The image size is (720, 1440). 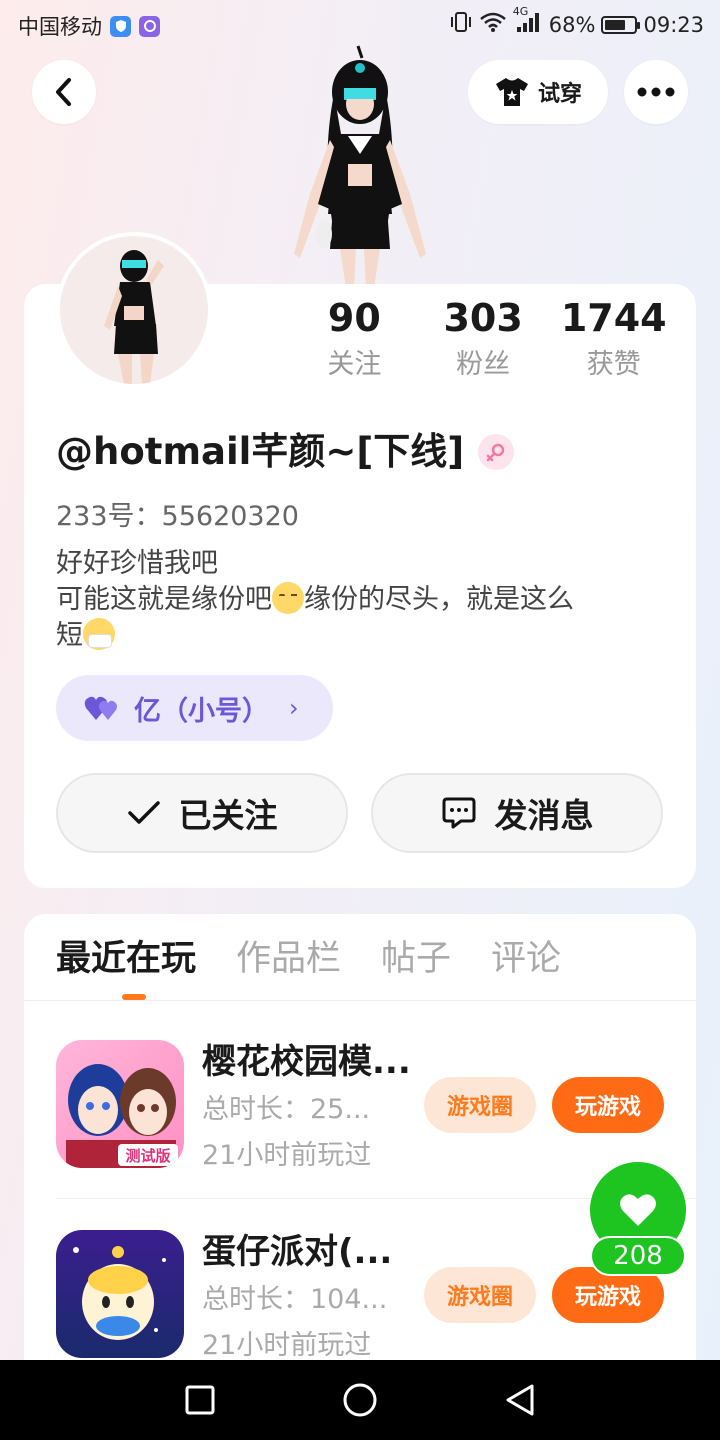 What do you see at coordinates (69, 635) in the screenshot?
I see `bio-text: 短` at bounding box center [69, 635].